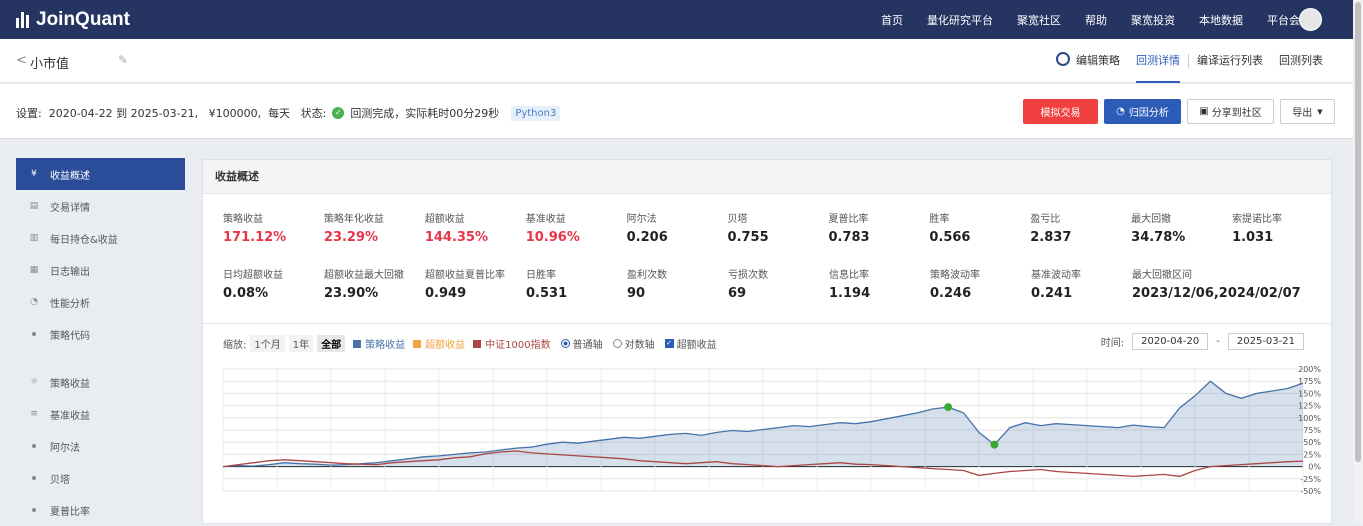 The image size is (1363, 526). Describe the element at coordinates (647, 275) in the screenshot. I see `metric-label: 盈利次数` at that location.